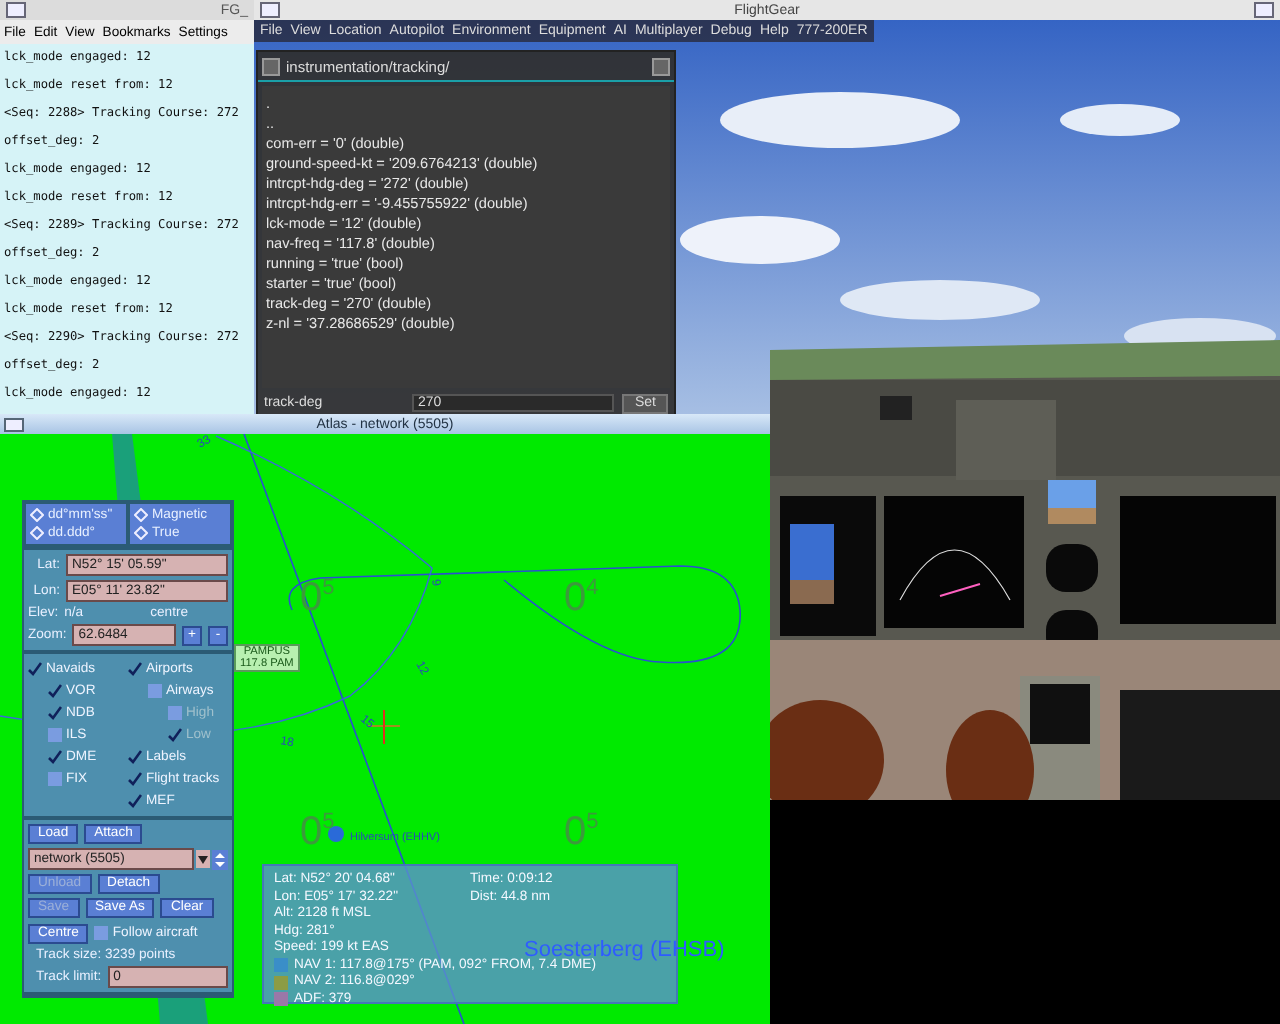 The image size is (1280, 1024). What do you see at coordinates (1264, 10) in the screenshot?
I see `window-controls-icon` at bounding box center [1264, 10].